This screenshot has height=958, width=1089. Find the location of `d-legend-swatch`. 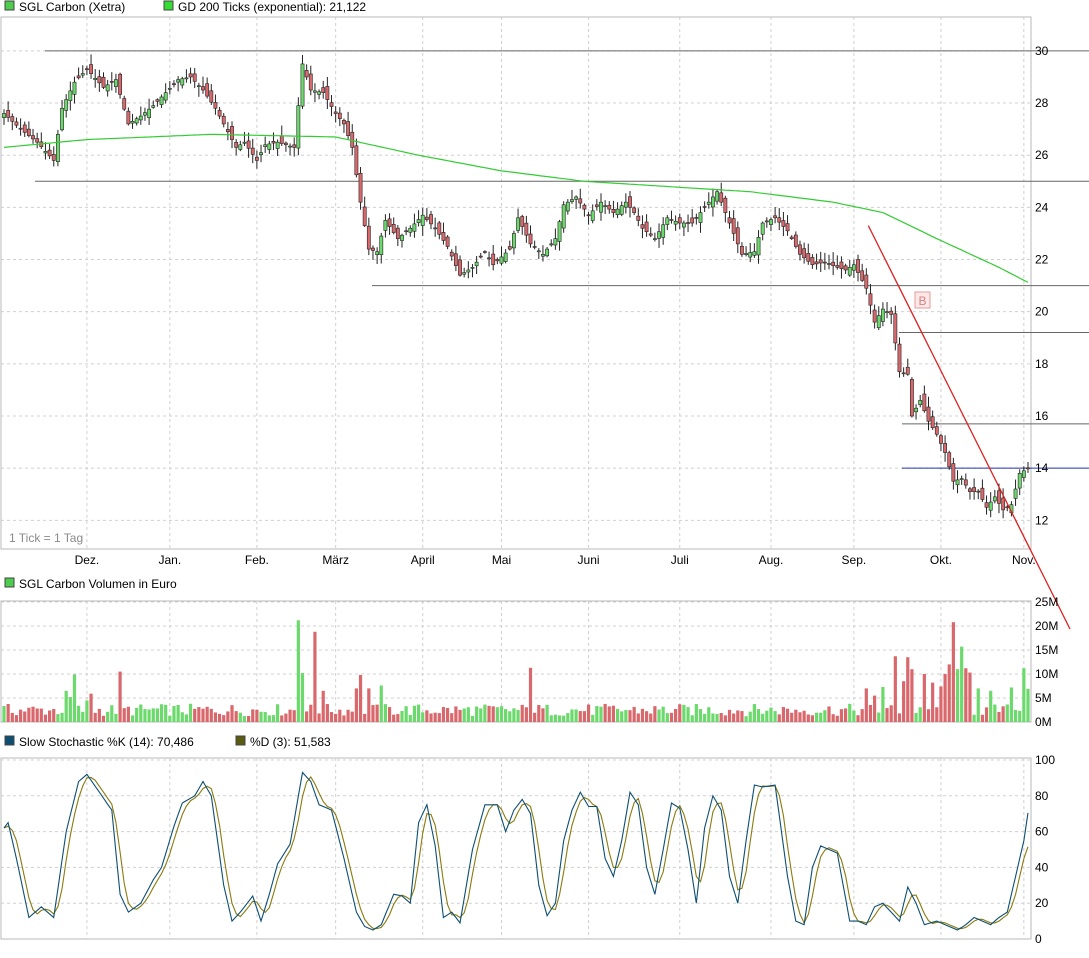

d-legend-swatch is located at coordinates (240, 740).